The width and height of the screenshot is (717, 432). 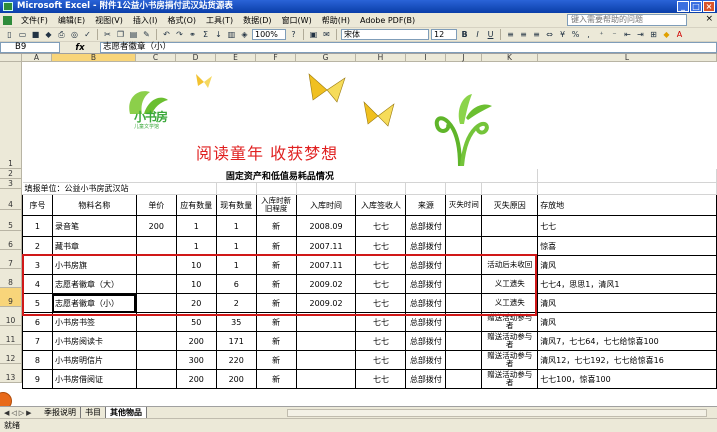 I want to click on cell-current-qty: 171, so click(x=236, y=341).